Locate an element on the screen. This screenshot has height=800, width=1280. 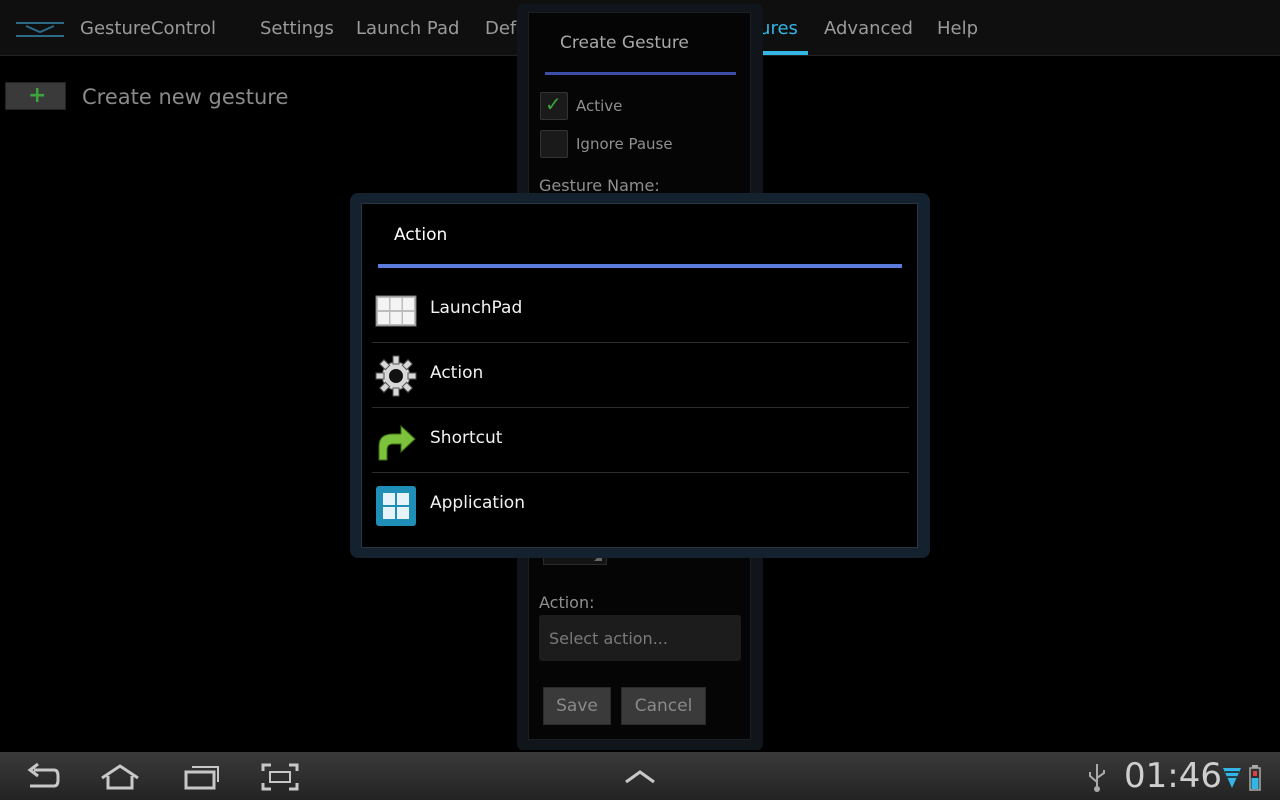
ignore-pause-label: Ignore Pause is located at coordinates (624, 144).